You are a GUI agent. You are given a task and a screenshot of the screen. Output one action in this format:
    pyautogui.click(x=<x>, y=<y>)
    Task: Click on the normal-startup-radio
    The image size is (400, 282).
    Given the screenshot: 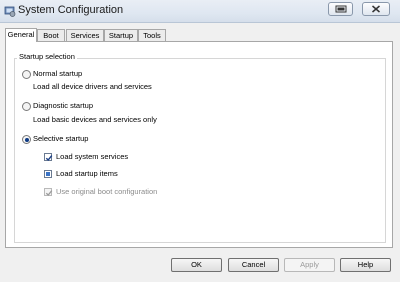 What is the action you would take?
    pyautogui.click(x=26, y=74)
    